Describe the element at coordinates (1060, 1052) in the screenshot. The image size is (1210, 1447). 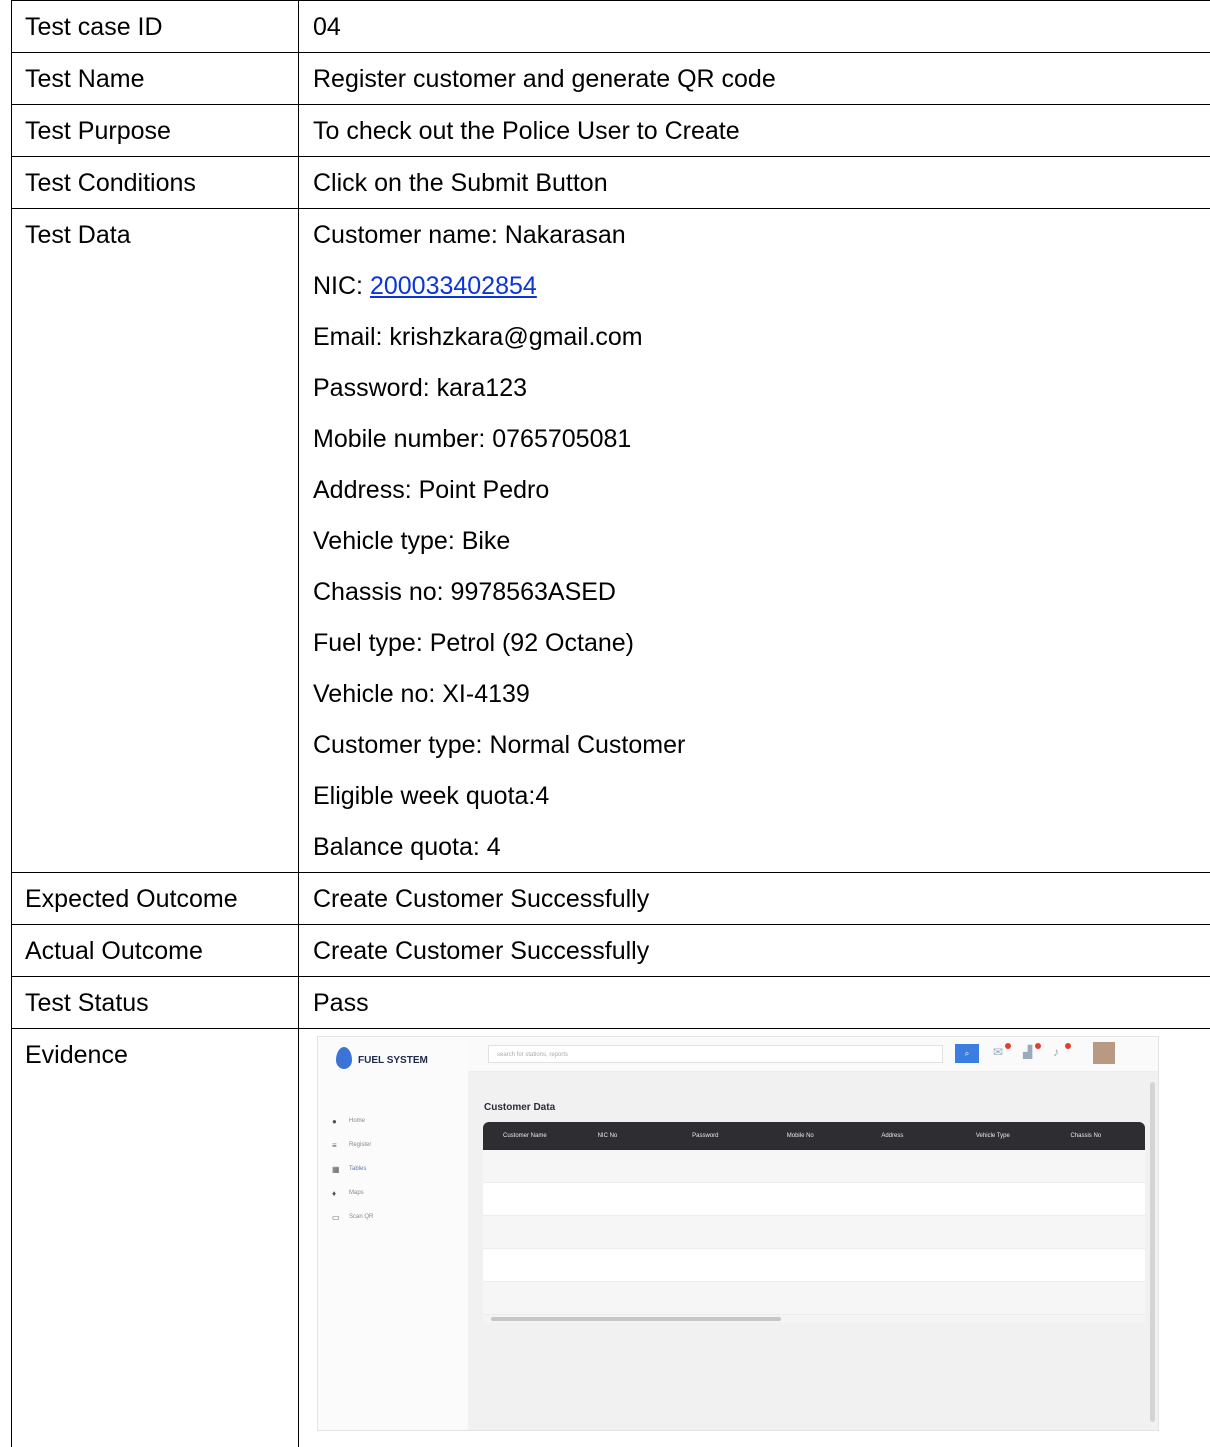
I see `bell-icon: ♪` at that location.